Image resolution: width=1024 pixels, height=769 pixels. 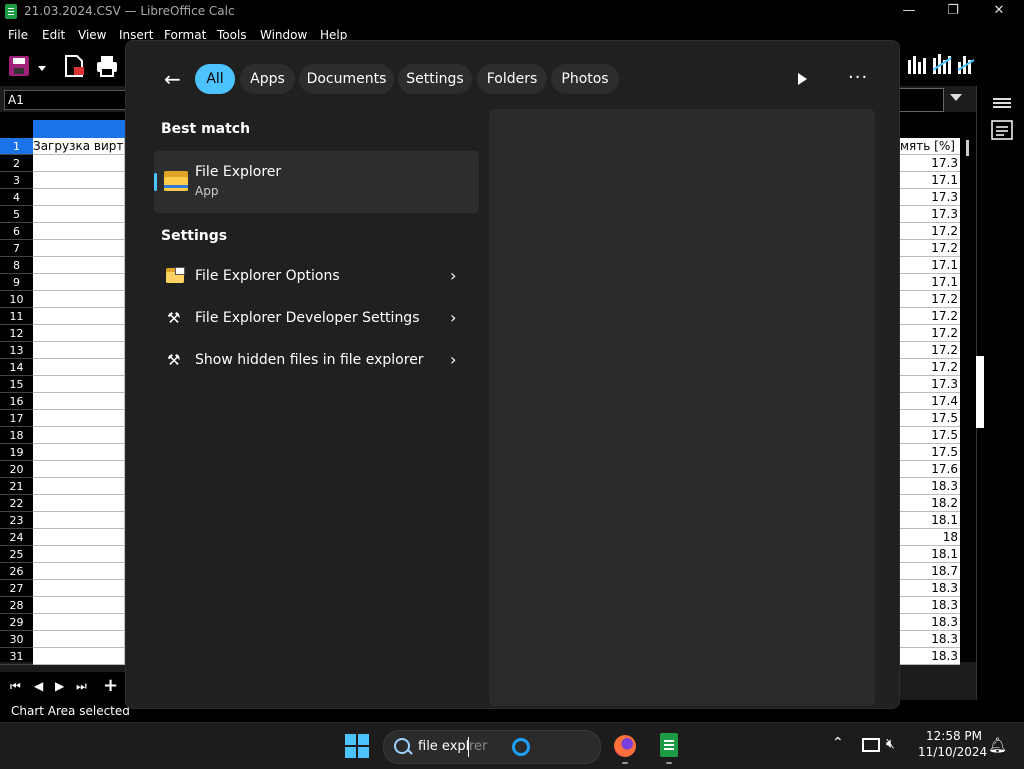 I want to click on last-sheet-icon: ⏭, so click(x=81, y=686).